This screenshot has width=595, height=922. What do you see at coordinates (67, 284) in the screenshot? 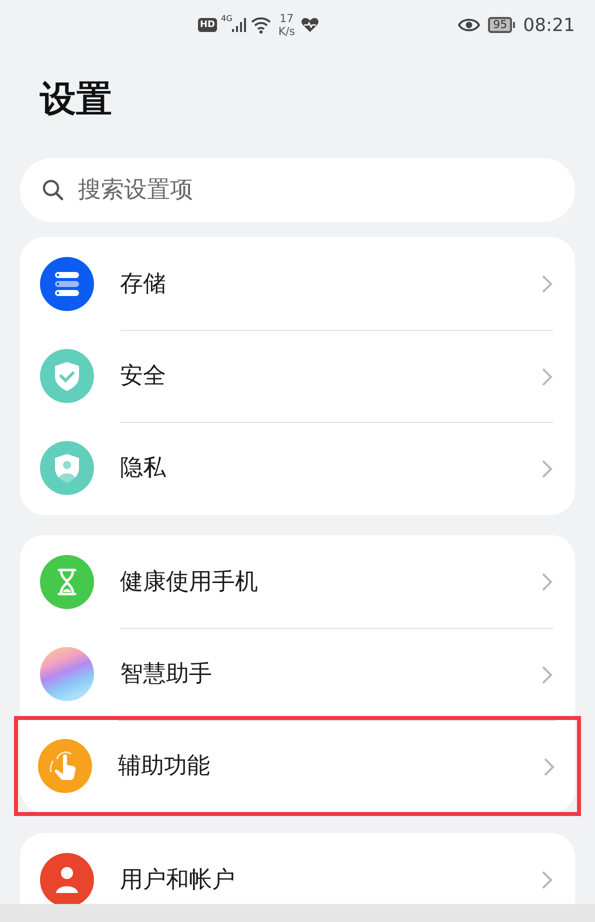
I see `storage-icon` at bounding box center [67, 284].